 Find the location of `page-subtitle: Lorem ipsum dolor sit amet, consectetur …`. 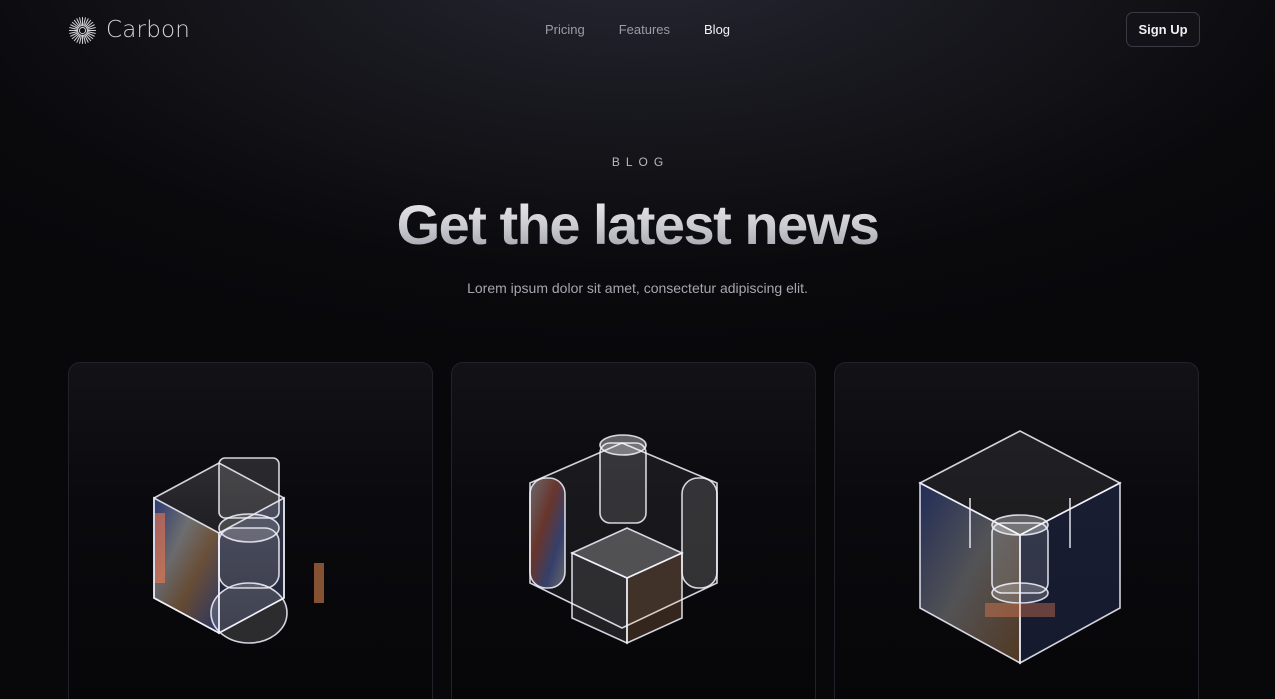

page-subtitle: Lorem ipsum dolor sit amet, consectetur … is located at coordinates (637, 288).